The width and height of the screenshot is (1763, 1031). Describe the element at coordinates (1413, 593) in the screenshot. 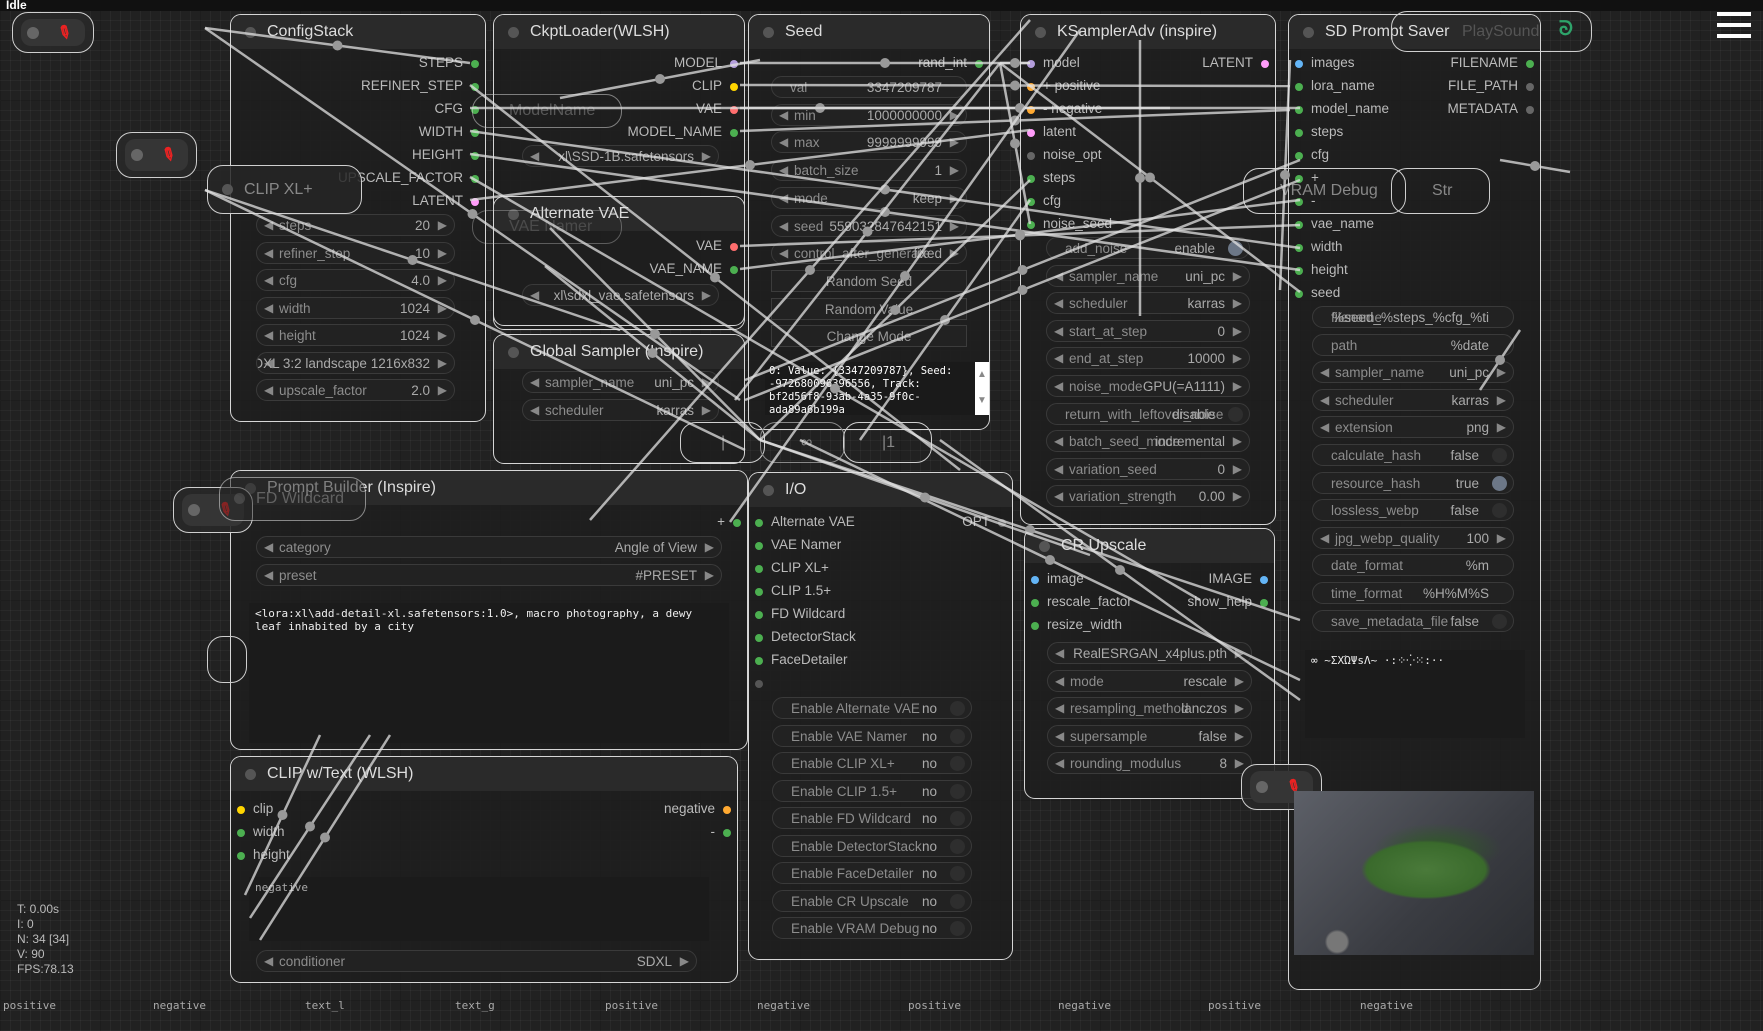

I see `widget-time_format: time_format %H%M%S` at that location.